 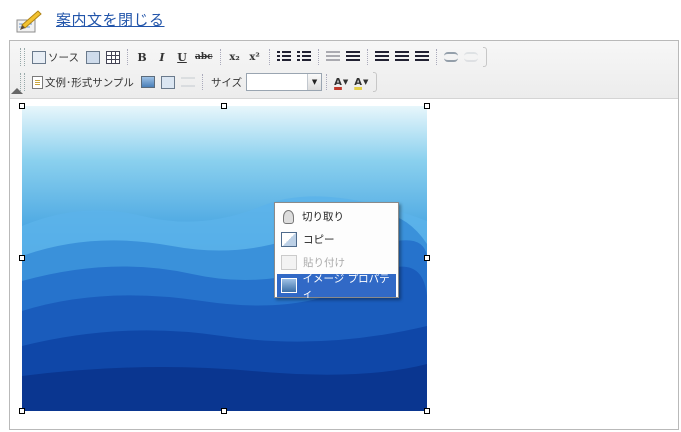 I want to click on strikethrough-button: abc, so click(x=204, y=57).